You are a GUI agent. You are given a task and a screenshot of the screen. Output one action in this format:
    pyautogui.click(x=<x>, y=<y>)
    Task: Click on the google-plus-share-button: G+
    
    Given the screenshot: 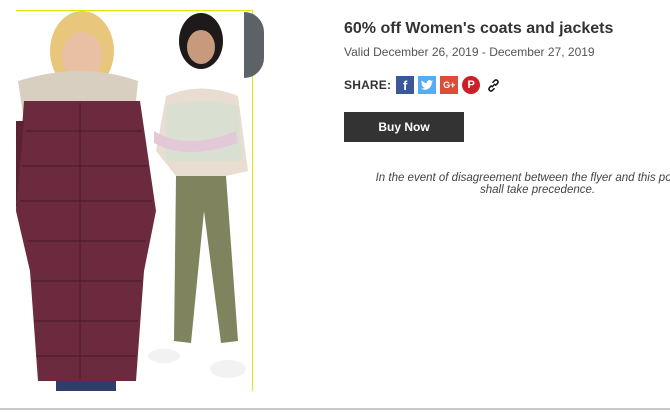 What is the action you would take?
    pyautogui.click(x=449, y=85)
    